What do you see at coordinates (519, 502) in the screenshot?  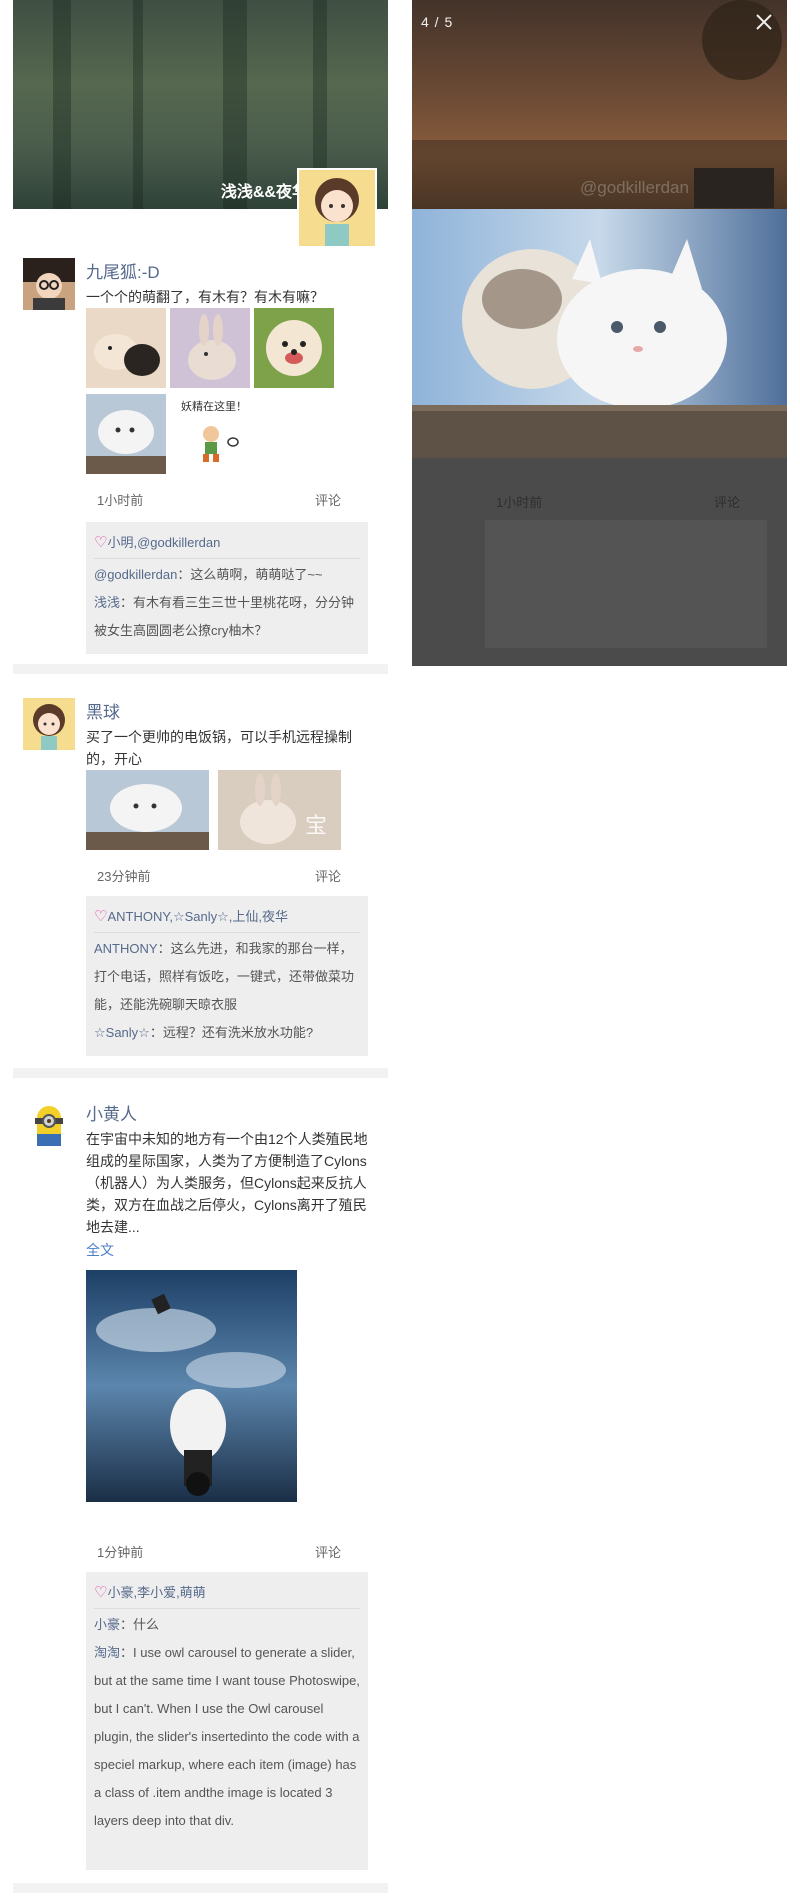 I see `dimmed-time: 1小时前` at bounding box center [519, 502].